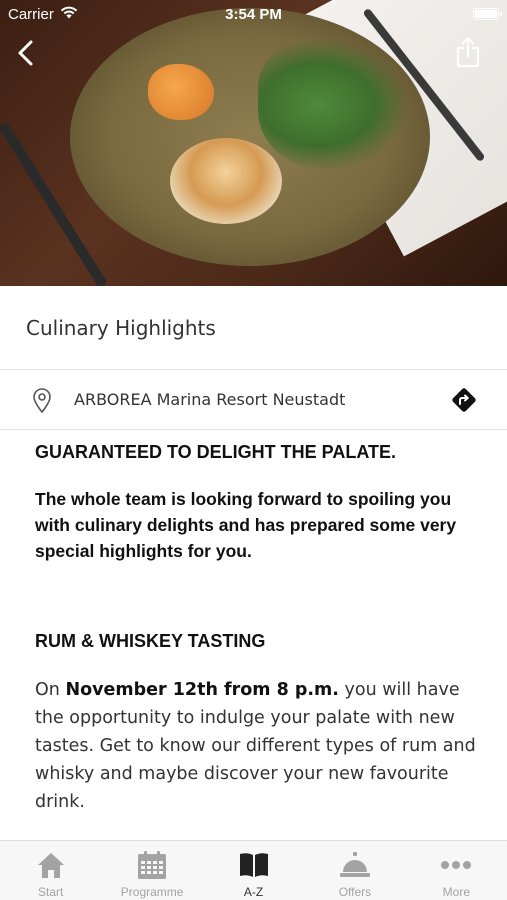 The width and height of the screenshot is (507, 900). What do you see at coordinates (51, 892) in the screenshot?
I see `tab-start-label: Start` at bounding box center [51, 892].